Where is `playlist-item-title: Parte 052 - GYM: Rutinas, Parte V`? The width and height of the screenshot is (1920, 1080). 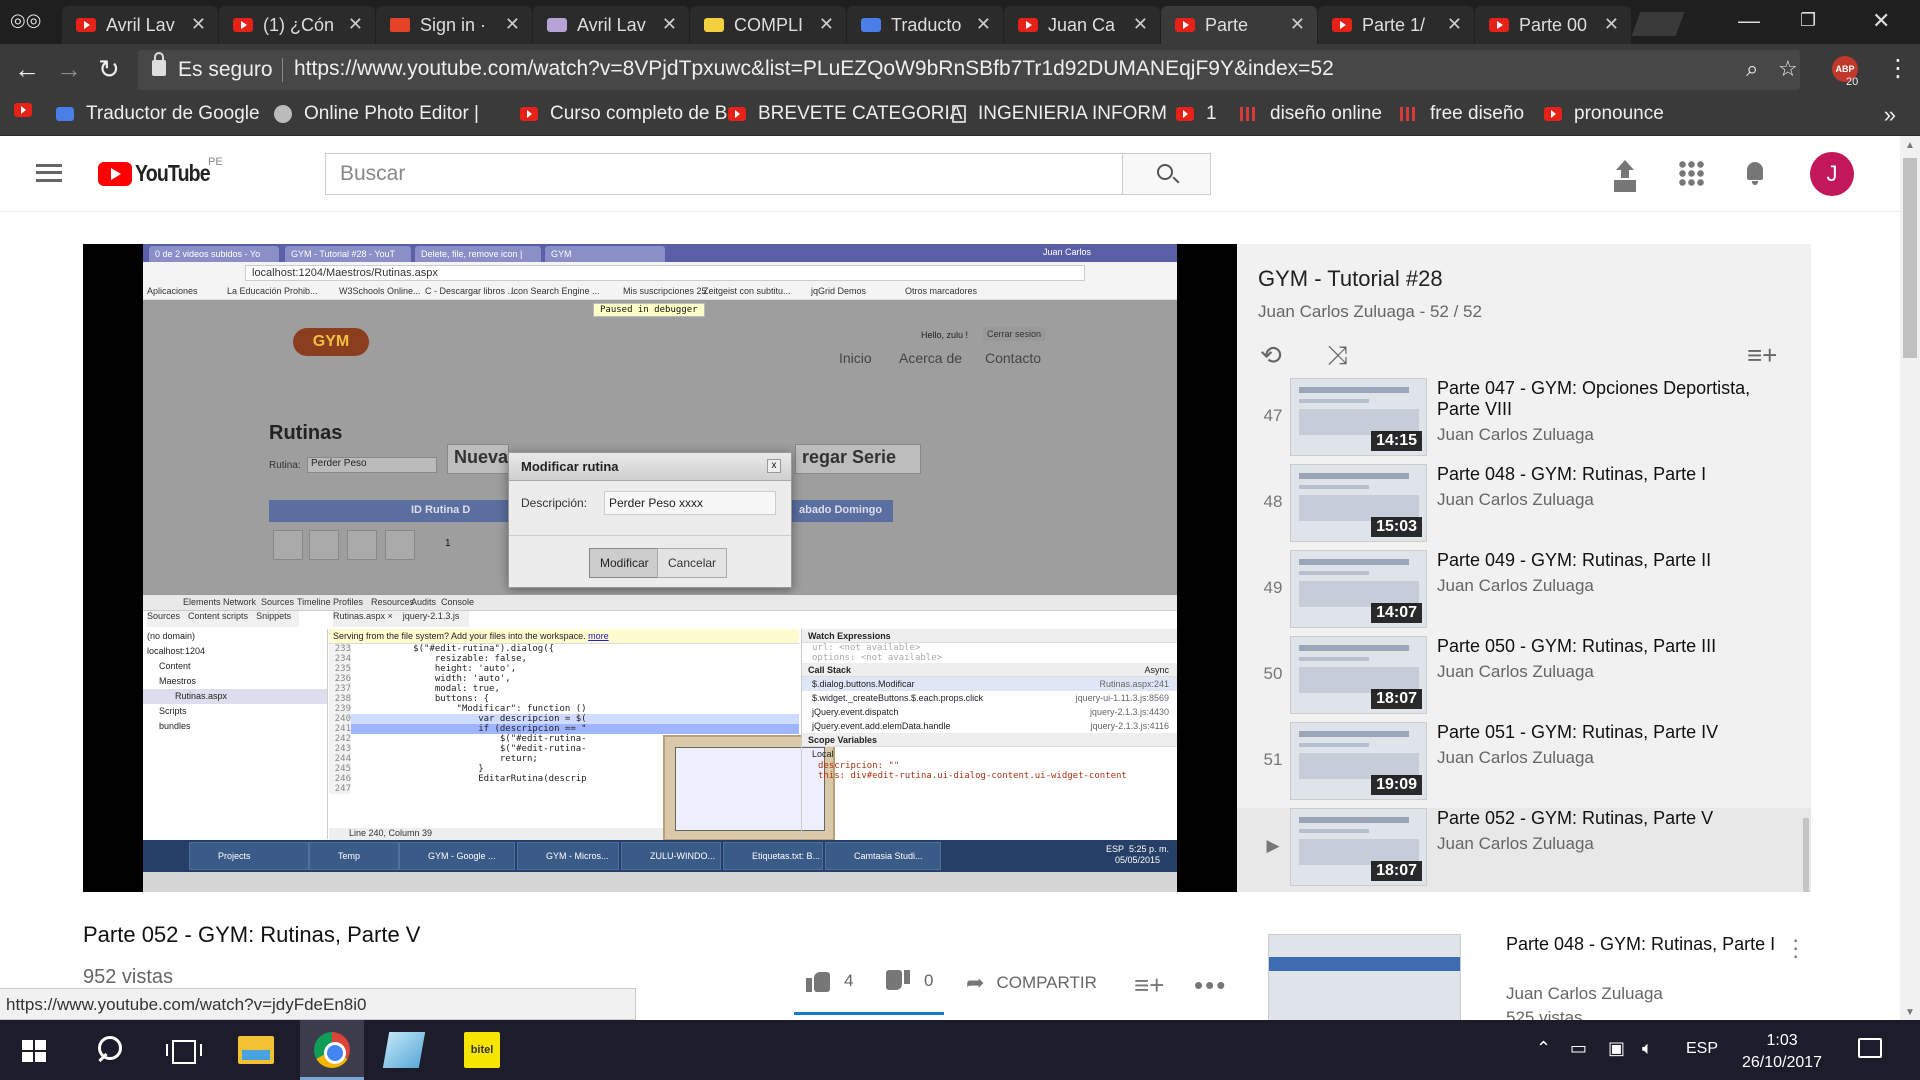
playlist-item-title: Parte 052 - GYM: Rutinas, Parte V is located at coordinates (1612, 818).